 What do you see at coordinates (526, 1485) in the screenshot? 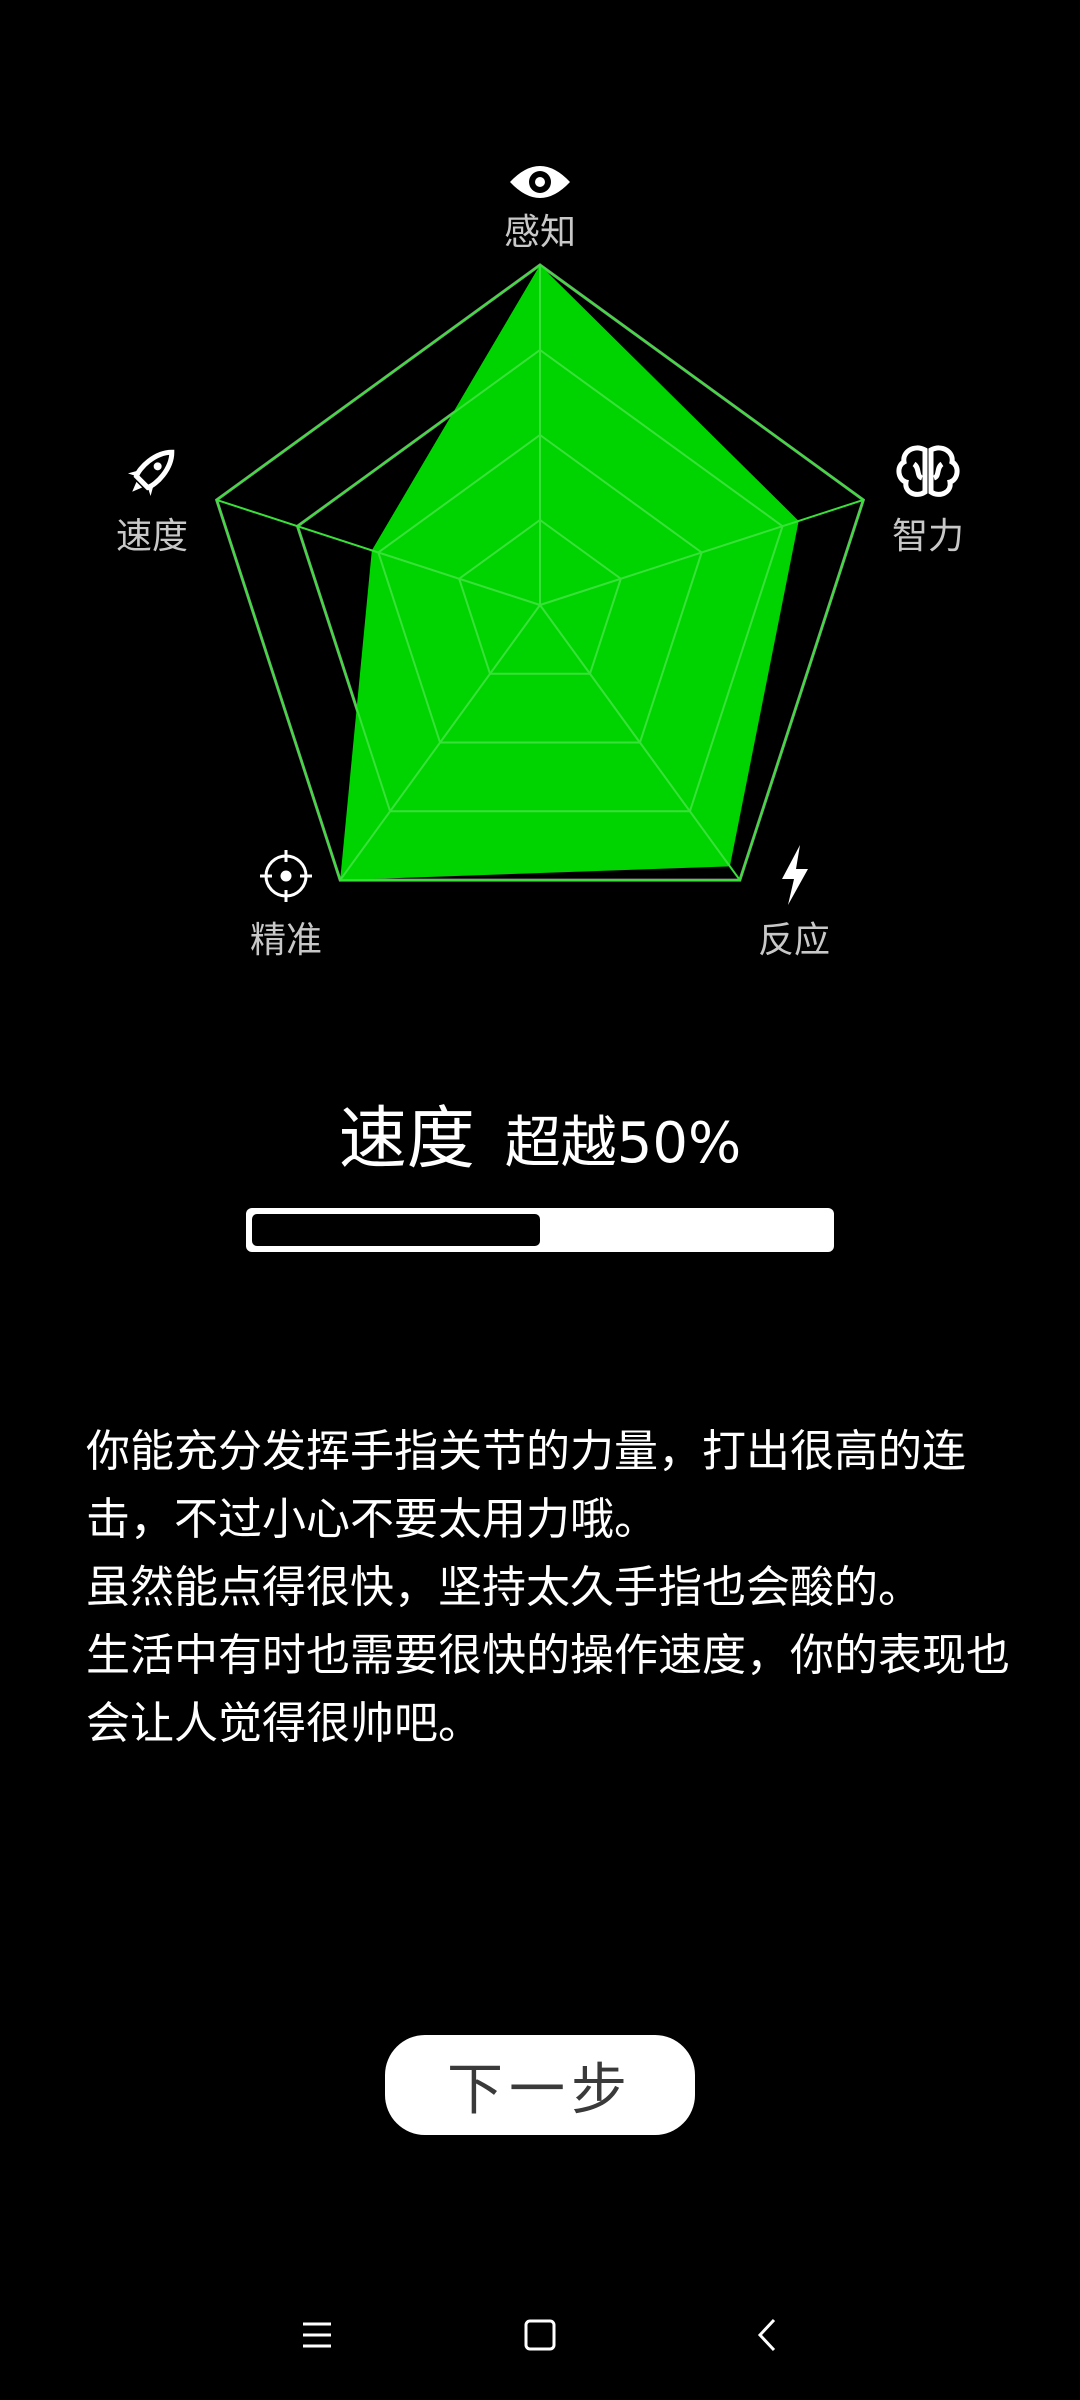
I see `description-paragraph: 你能充分发挥手指关节的力量，打出很高的连击，不过小心不要太用力哦。` at bounding box center [526, 1485].